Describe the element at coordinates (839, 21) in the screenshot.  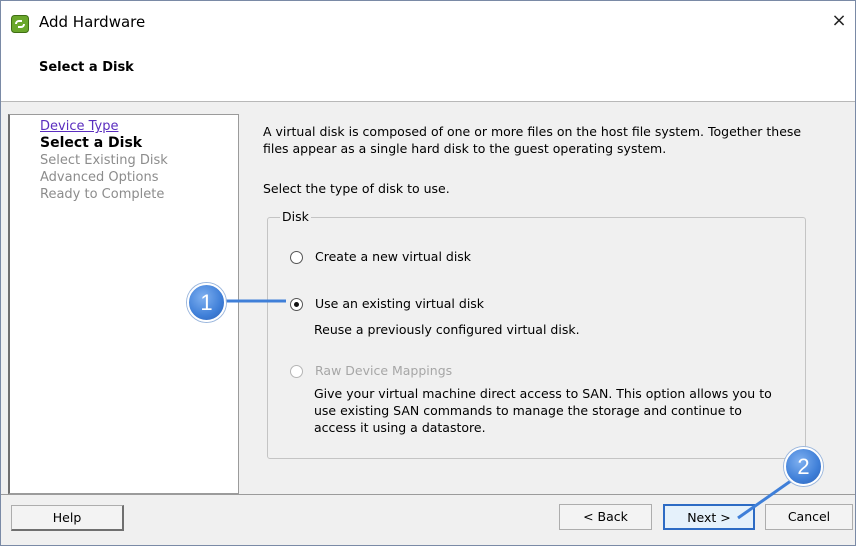
I see `close-icon: ×` at that location.